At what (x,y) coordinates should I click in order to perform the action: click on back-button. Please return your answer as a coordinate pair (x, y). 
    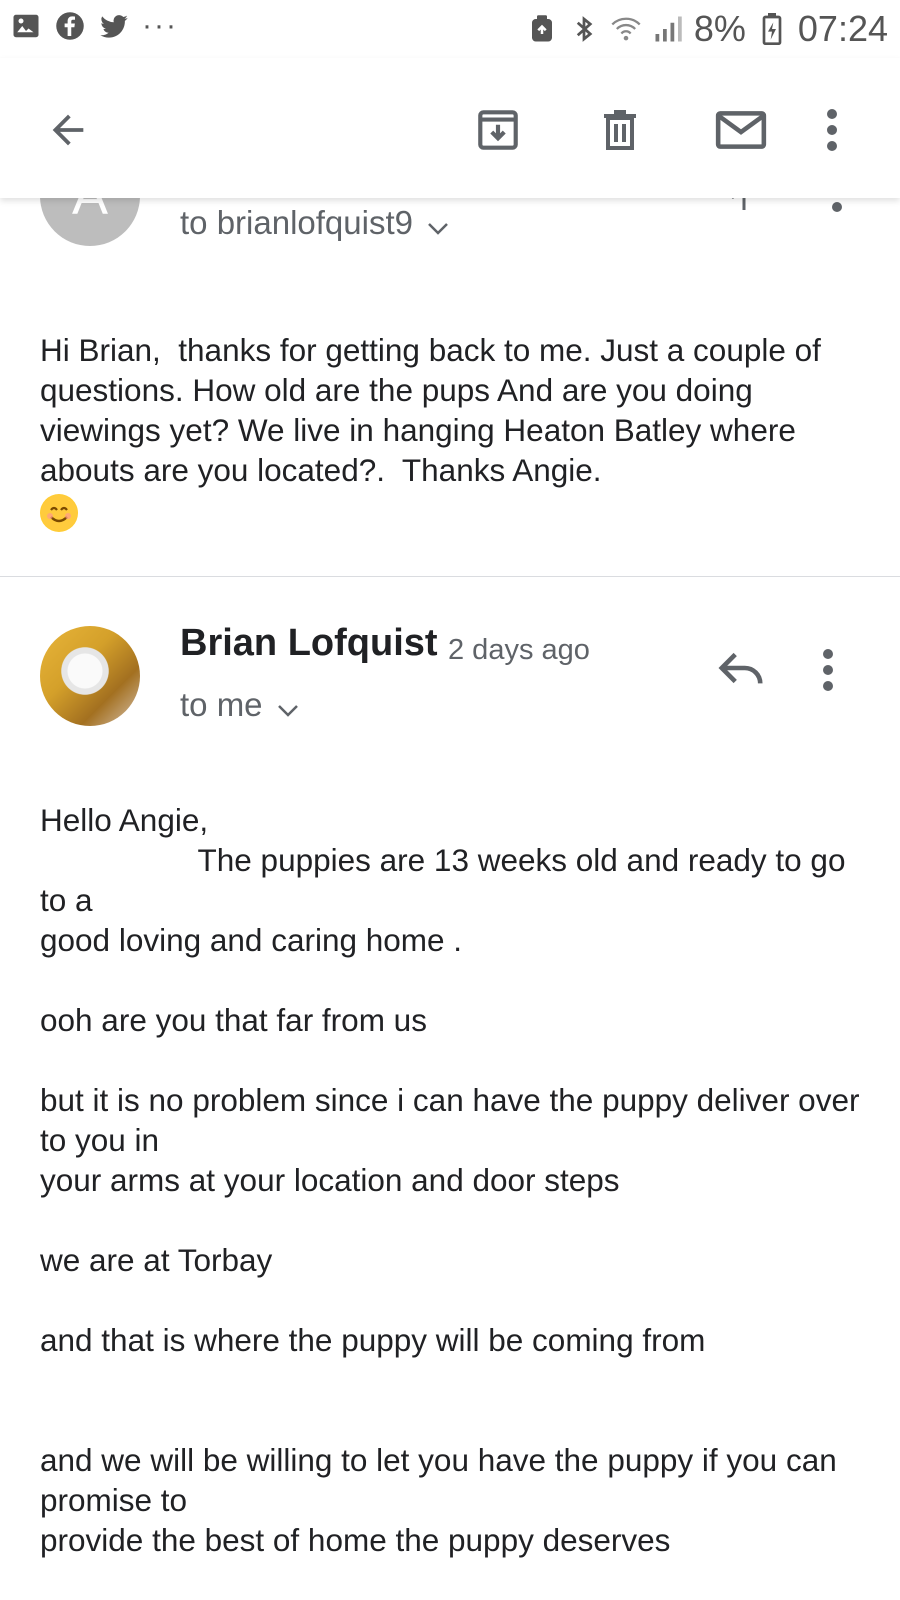
    Looking at the image, I should click on (68, 130).